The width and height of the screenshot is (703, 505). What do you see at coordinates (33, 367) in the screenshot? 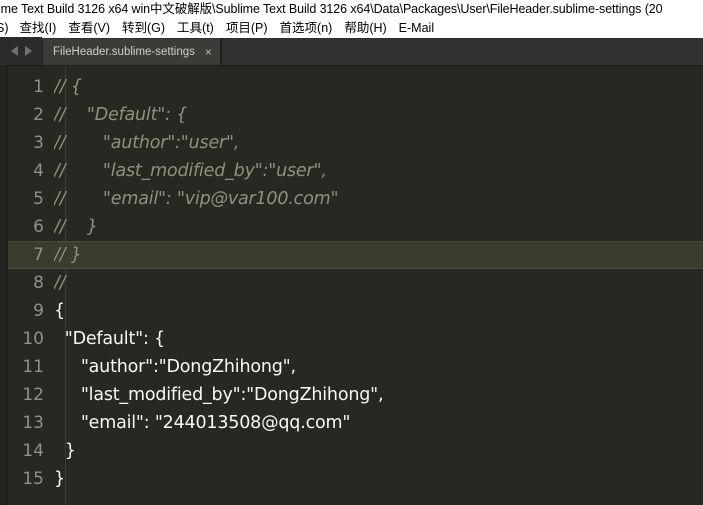
I see `line-number: 11` at bounding box center [33, 367].